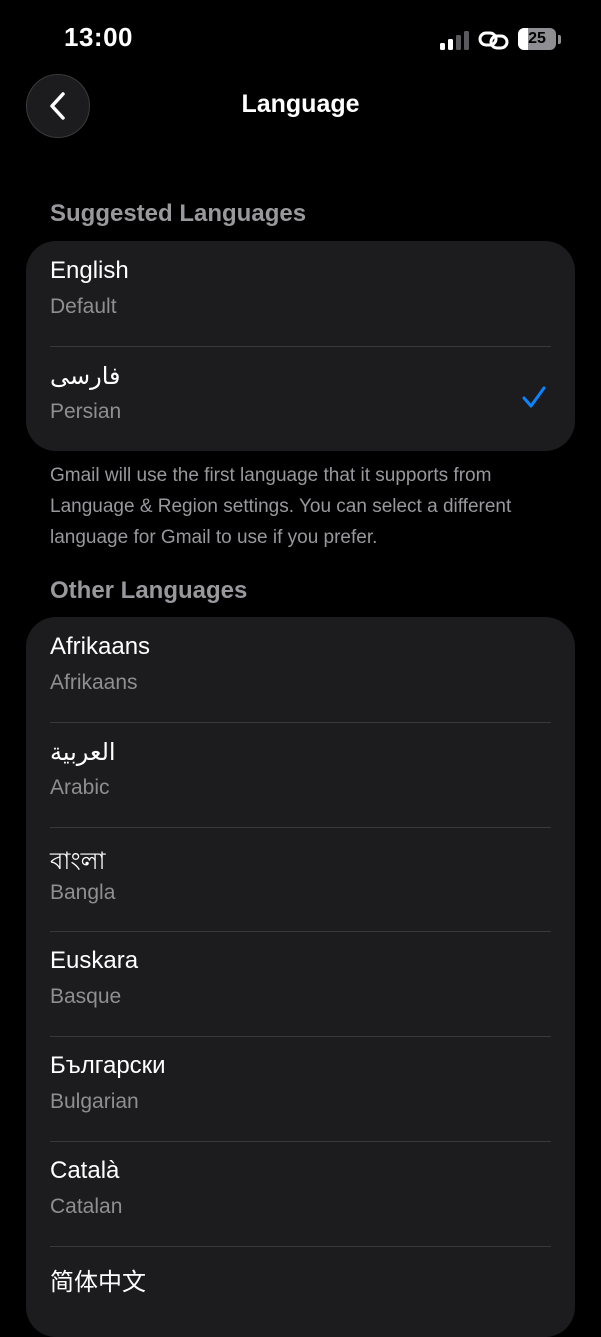 The image size is (601, 1337). What do you see at coordinates (300, 293) in the screenshot?
I see `language-row-english: English Default` at bounding box center [300, 293].